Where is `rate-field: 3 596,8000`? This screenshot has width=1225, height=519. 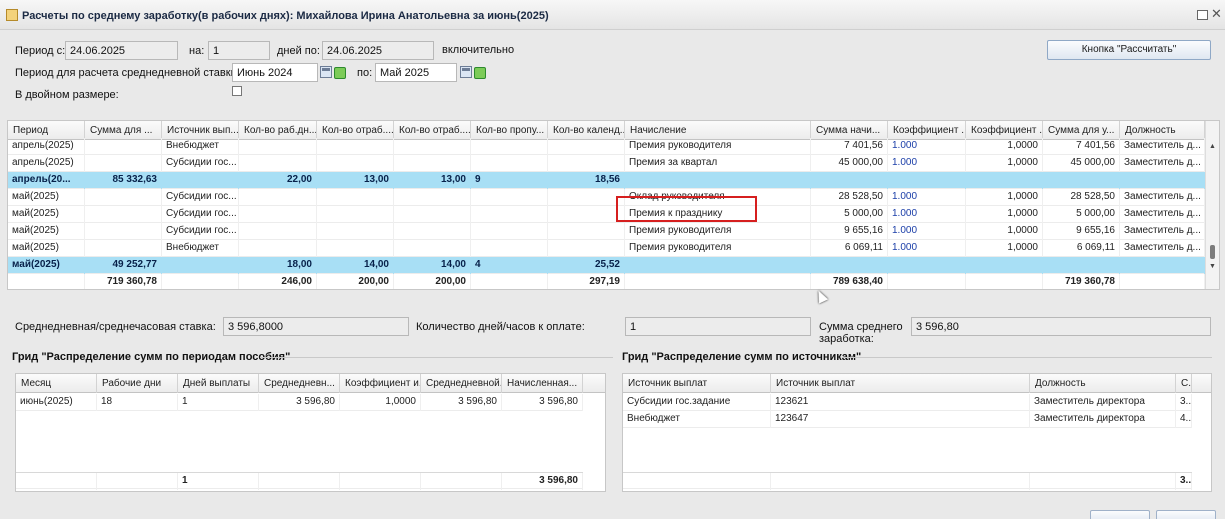 rate-field: 3 596,8000 is located at coordinates (316, 326).